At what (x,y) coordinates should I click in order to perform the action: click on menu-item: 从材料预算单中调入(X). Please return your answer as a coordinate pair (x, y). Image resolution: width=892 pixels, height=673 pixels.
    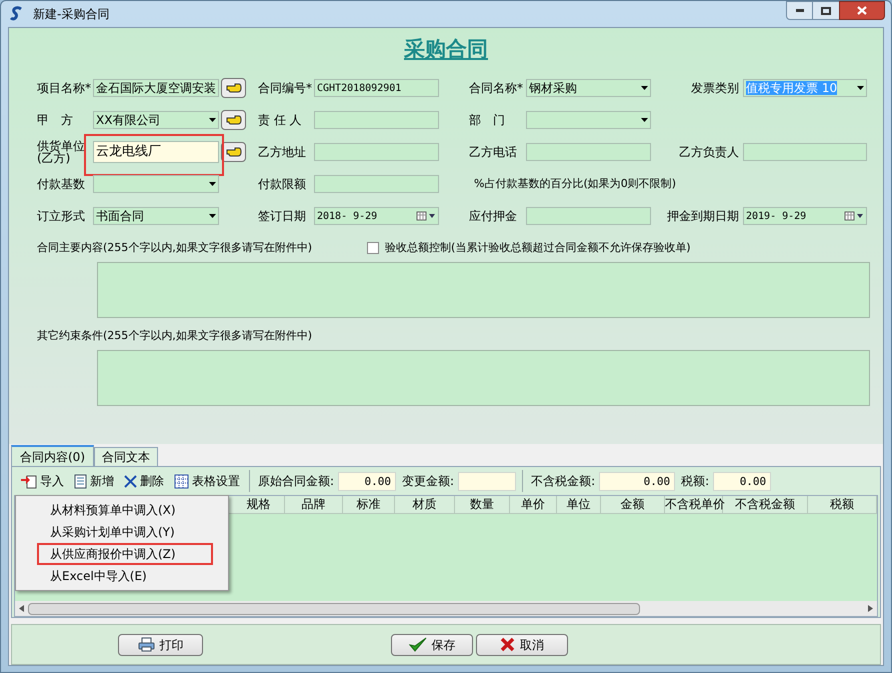
    Looking at the image, I should click on (122, 510).